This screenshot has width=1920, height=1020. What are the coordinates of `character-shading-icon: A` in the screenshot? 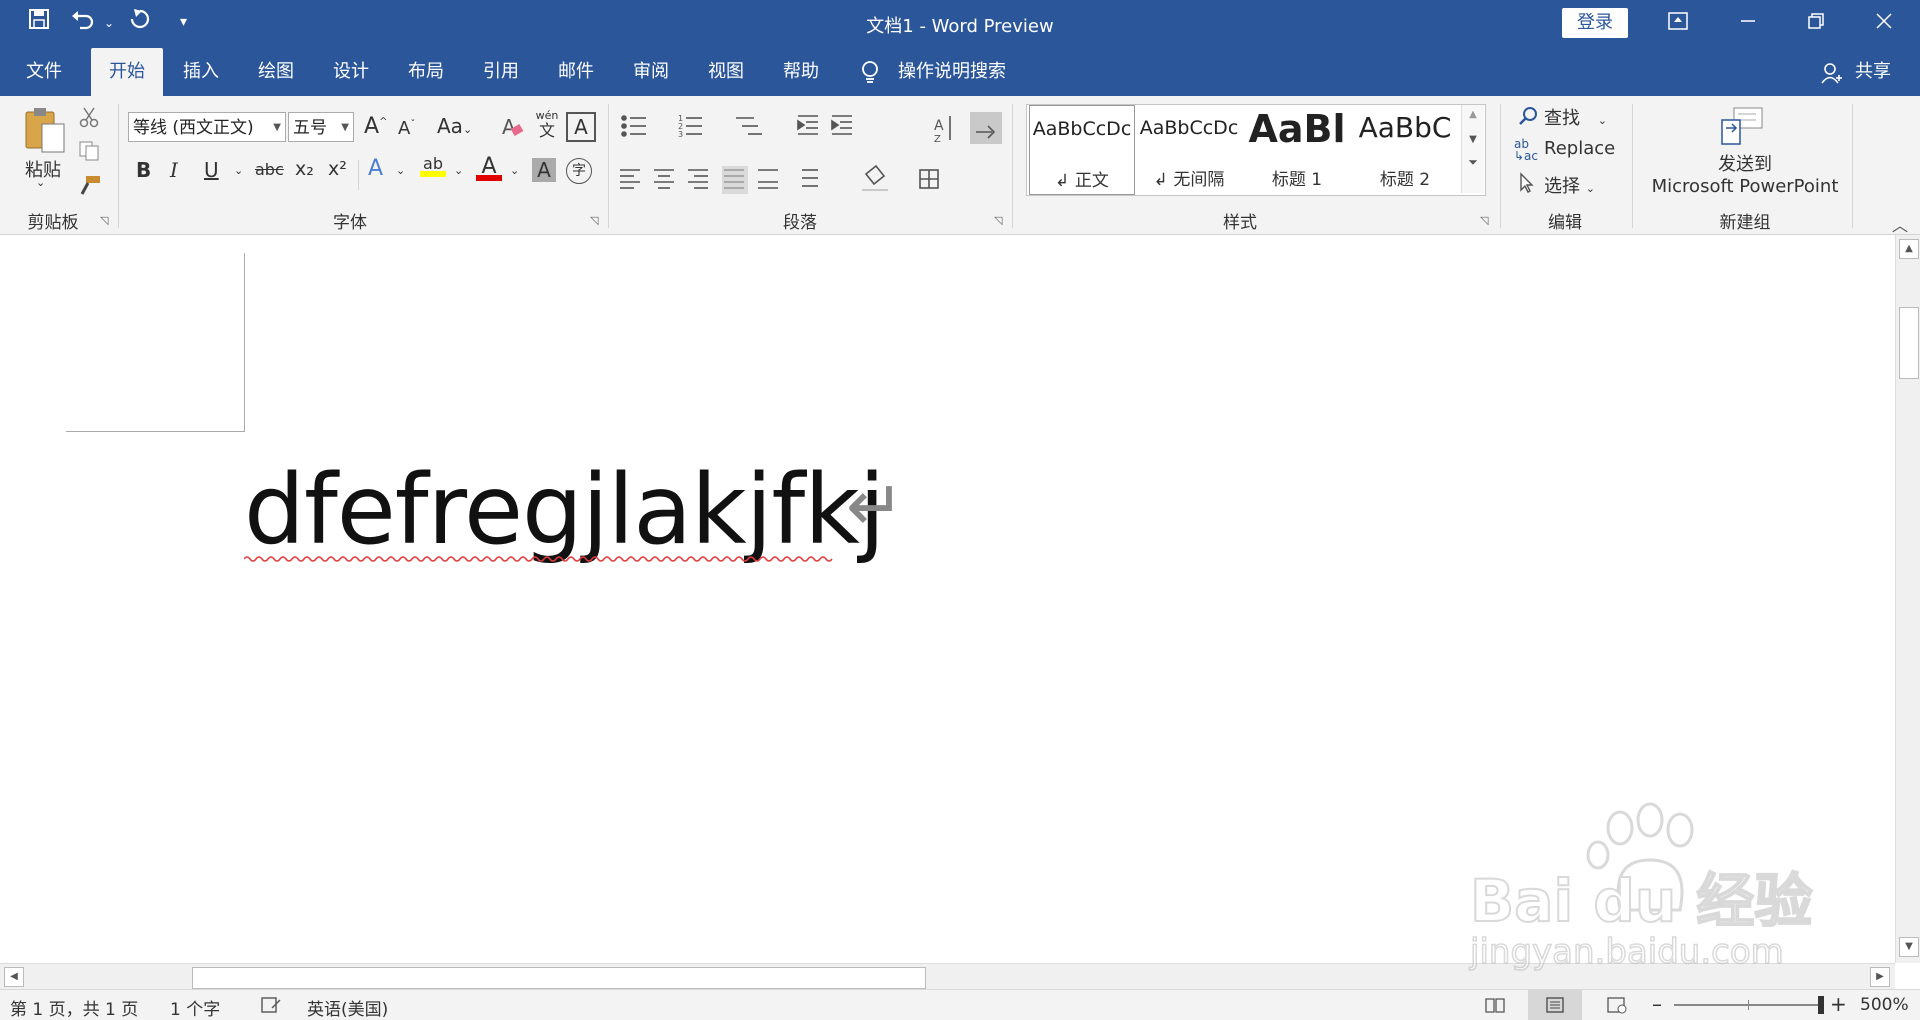 It's located at (544, 170).